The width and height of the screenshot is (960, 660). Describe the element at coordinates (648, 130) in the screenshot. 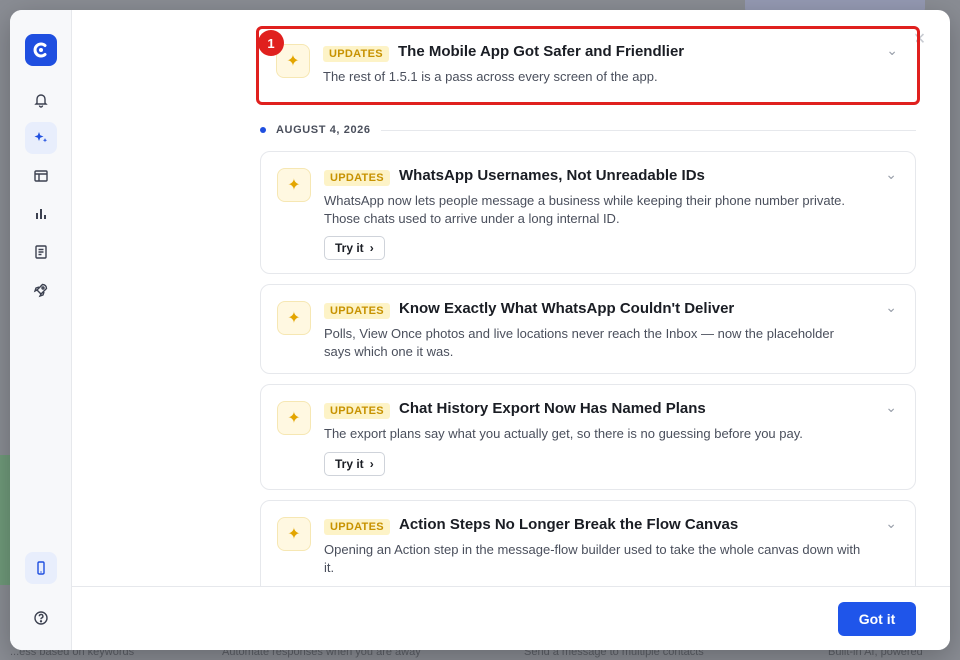

I see `date-divider` at that location.